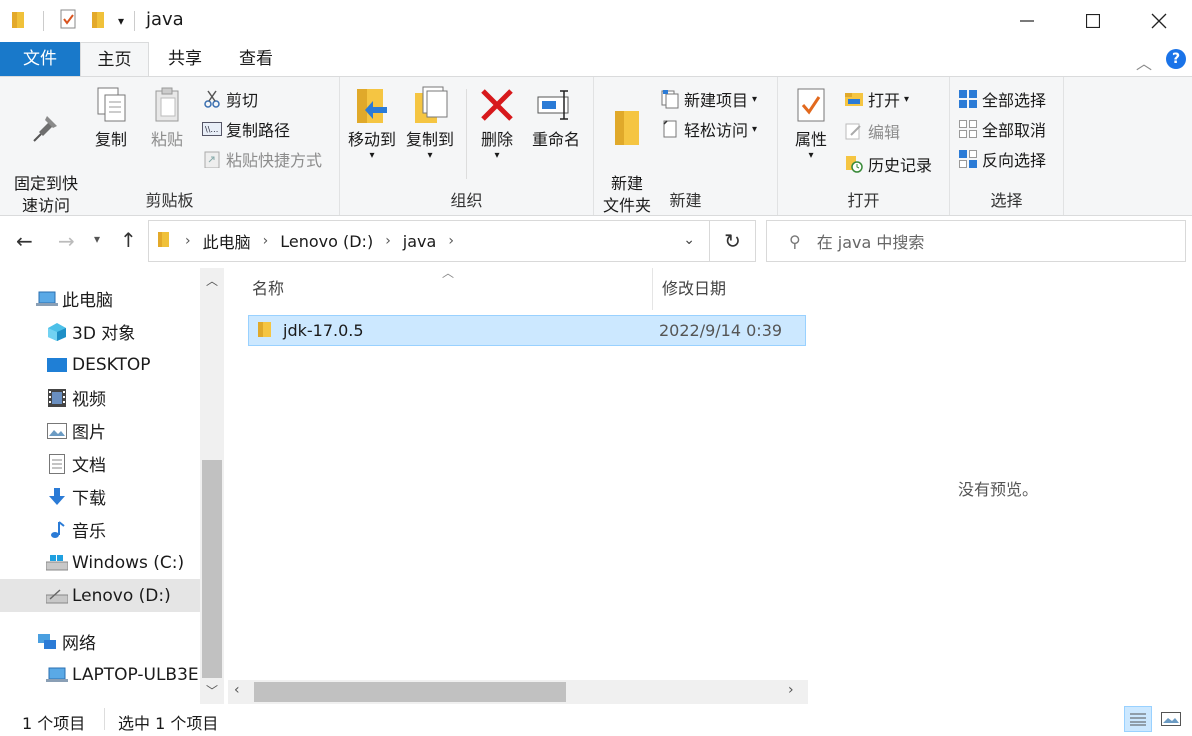 The height and width of the screenshot is (736, 1192). Describe the element at coordinates (1176, 59) in the screenshot. I see `help-icon: ?` at that location.